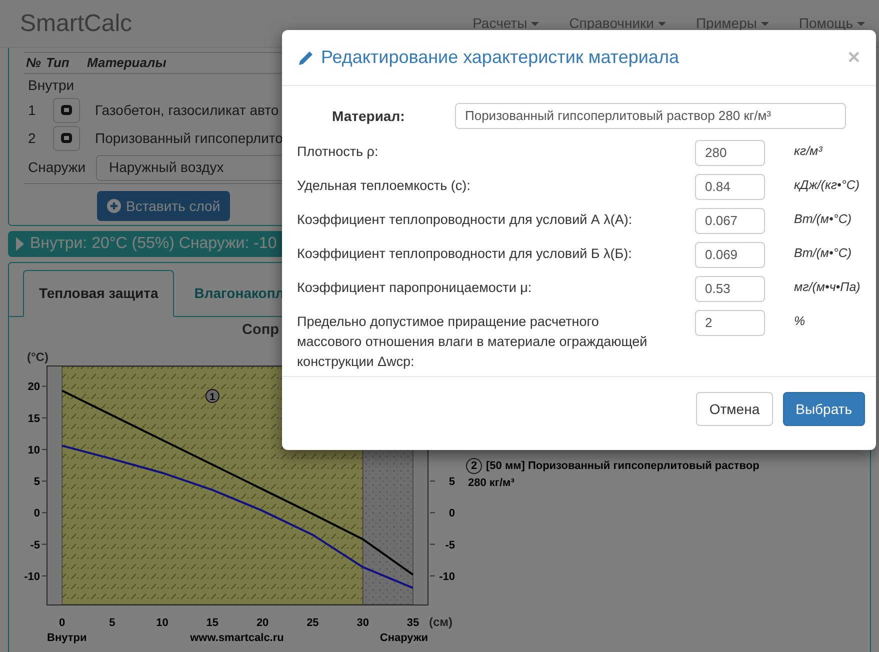  I want to click on axis-unit: (см), so click(441, 622).